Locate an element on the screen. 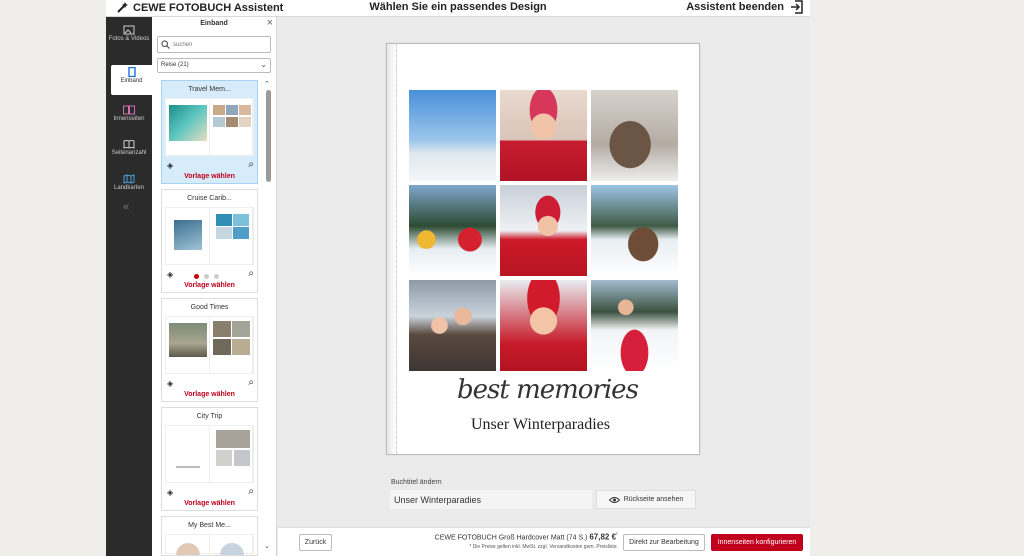 The width and height of the screenshot is (1024, 556). nav-label-photos: Fotos & Videos is located at coordinates (129, 39).